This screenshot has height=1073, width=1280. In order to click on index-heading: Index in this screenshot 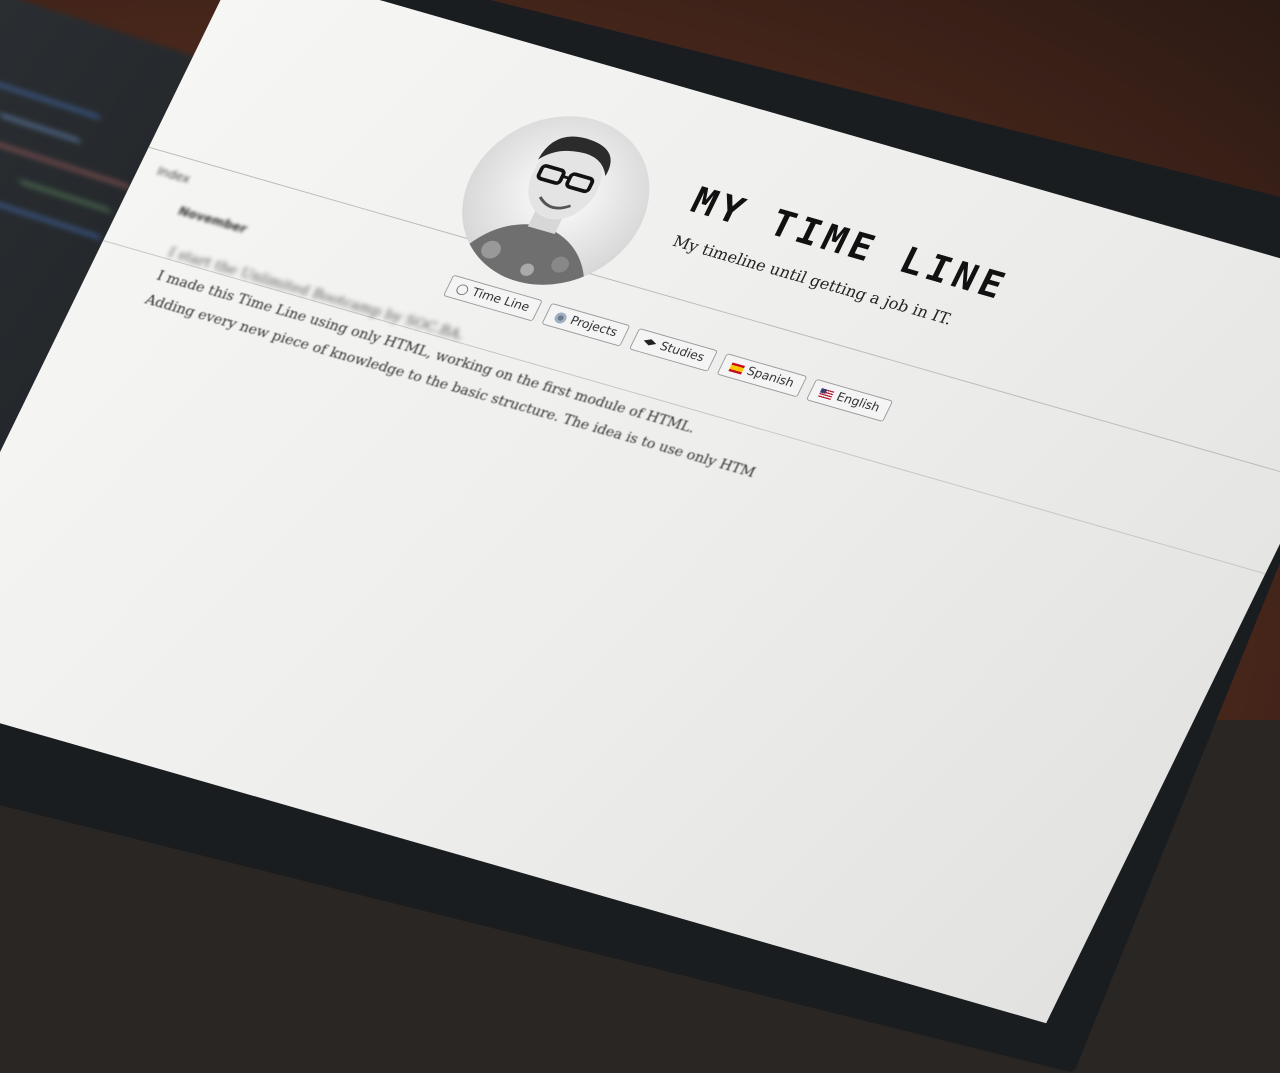, I will do `click(173, 175)`.